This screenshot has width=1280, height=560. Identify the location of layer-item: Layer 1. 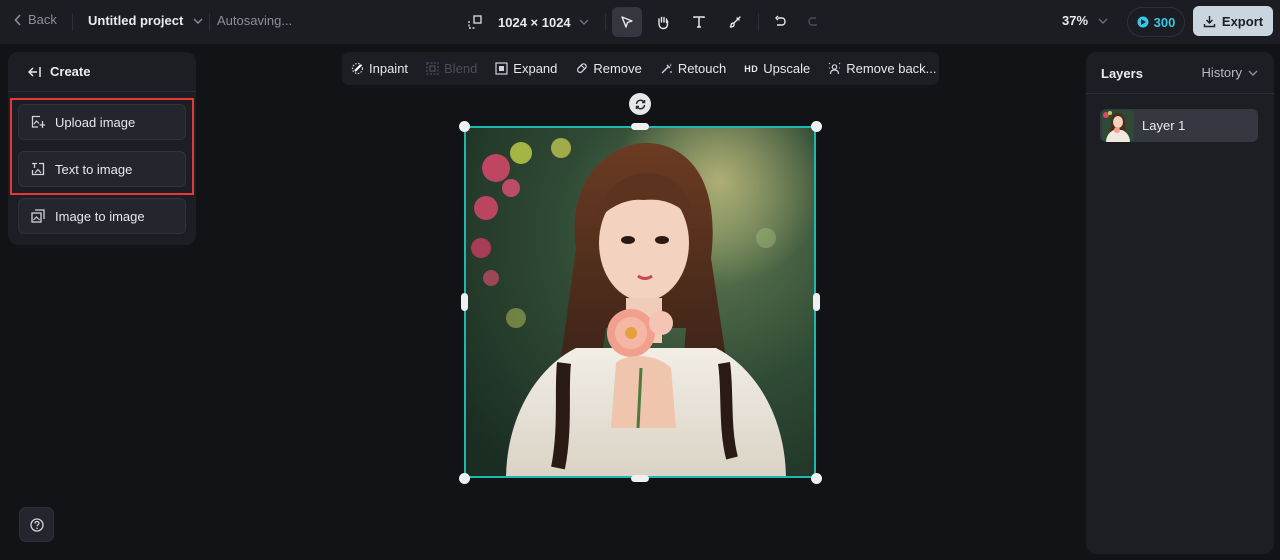
(1179, 125).